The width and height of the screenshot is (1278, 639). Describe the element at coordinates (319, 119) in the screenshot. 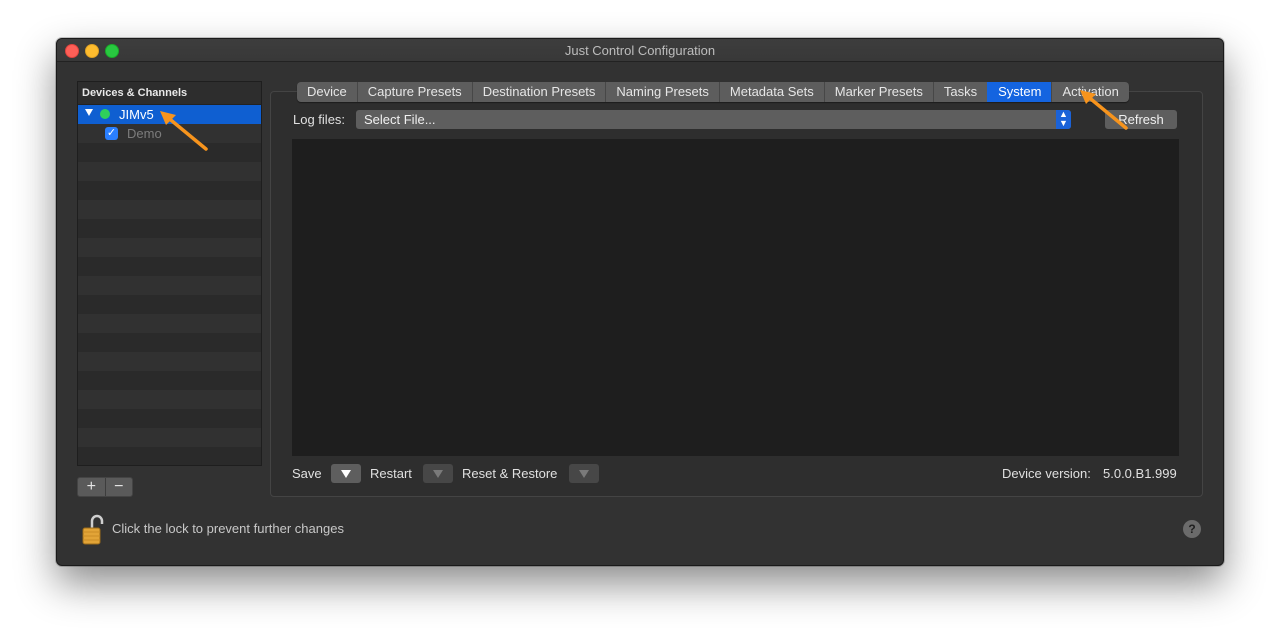

I see `log-files-label: Log files:` at that location.